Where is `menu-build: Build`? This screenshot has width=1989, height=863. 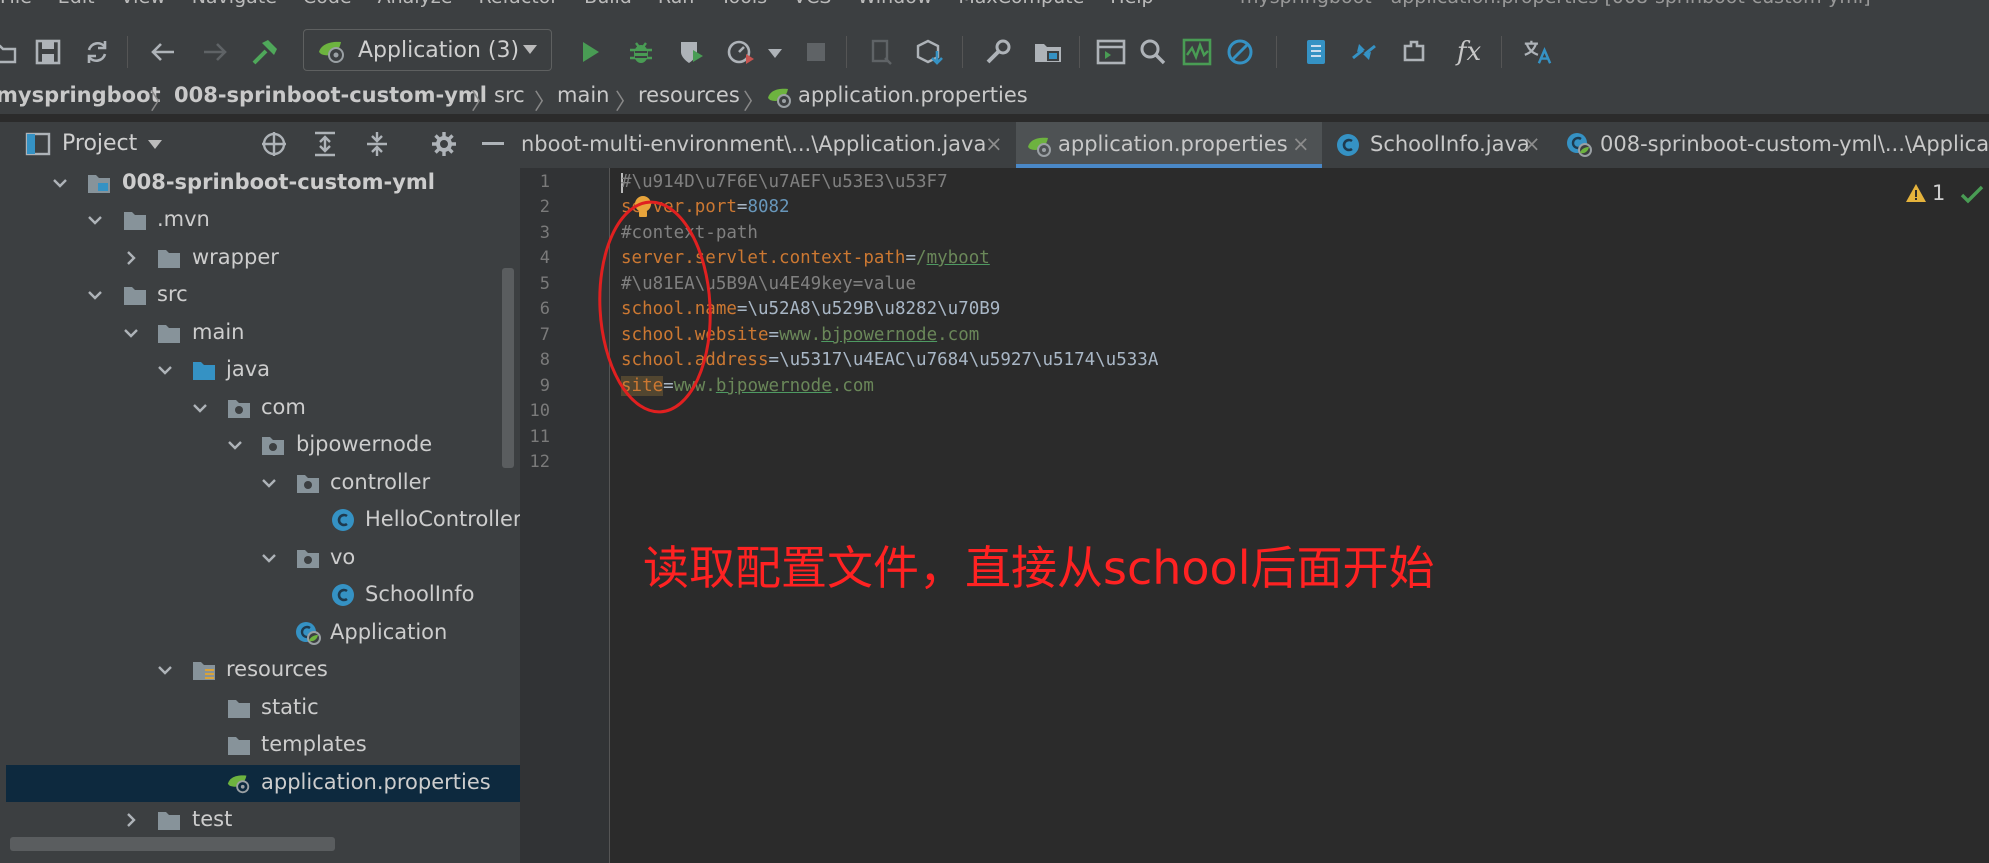
menu-build: Build is located at coordinates (608, 4).